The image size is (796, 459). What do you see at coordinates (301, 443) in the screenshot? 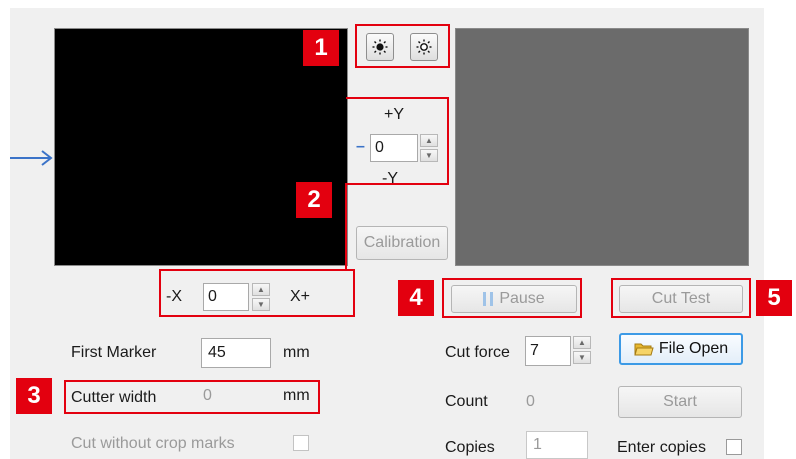
I see `cut-without-crop-marks-checkbox` at bounding box center [301, 443].